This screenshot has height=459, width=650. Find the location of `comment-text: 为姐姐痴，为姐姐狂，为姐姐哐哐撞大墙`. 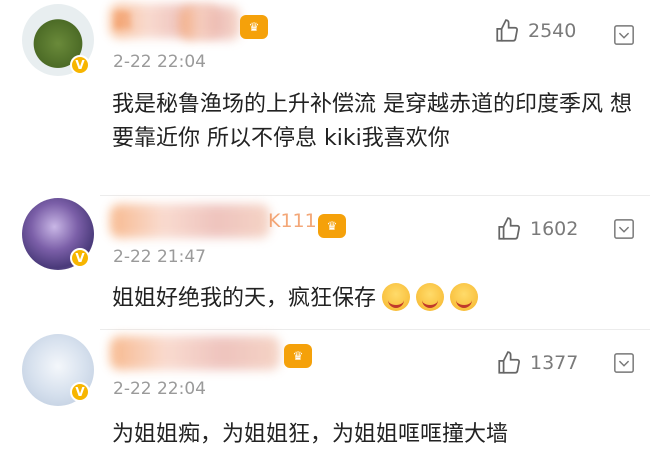

comment-text: 为姐姐痴，为姐姐狂，为姐姐哐哐撞大墙 is located at coordinates (310, 434).